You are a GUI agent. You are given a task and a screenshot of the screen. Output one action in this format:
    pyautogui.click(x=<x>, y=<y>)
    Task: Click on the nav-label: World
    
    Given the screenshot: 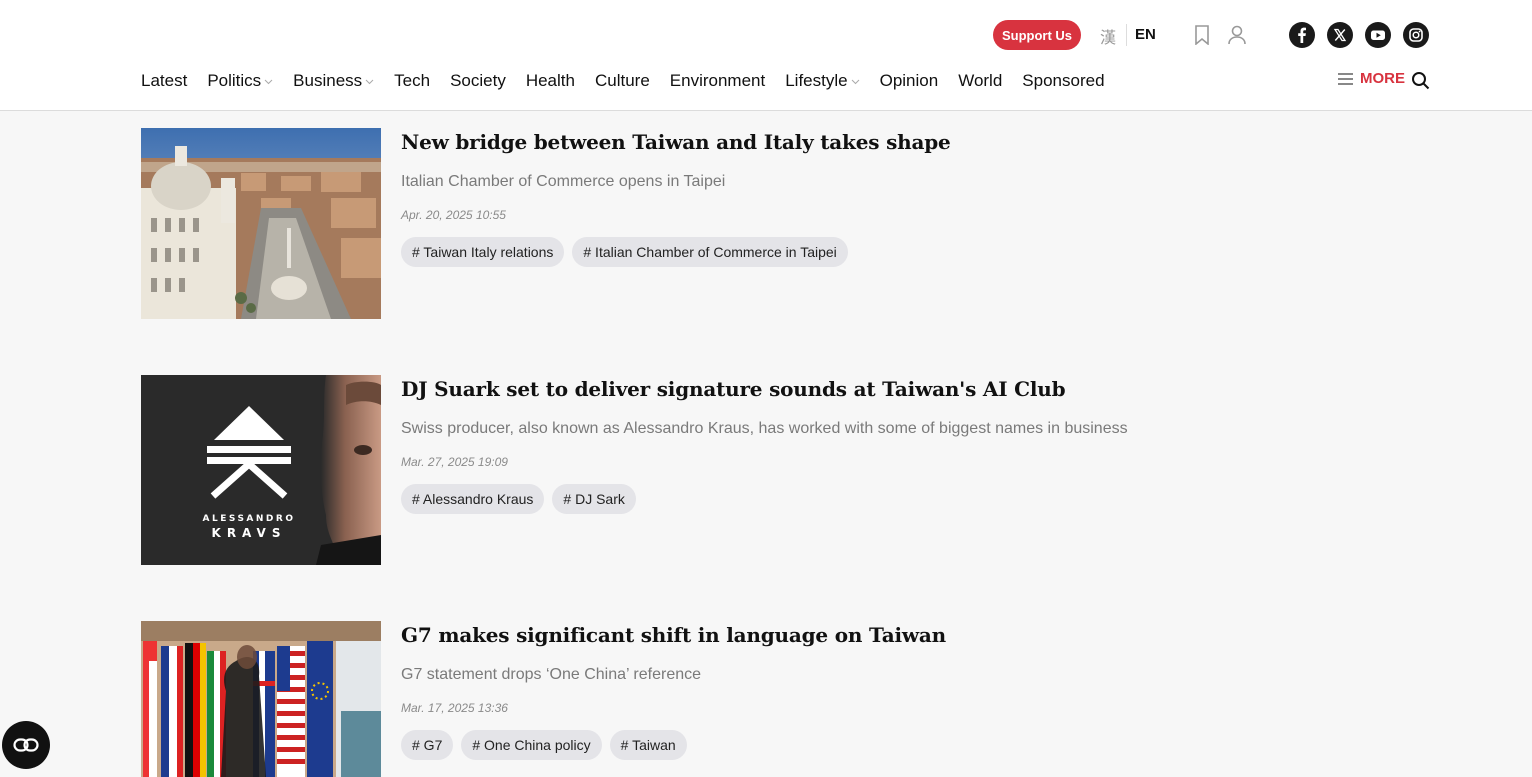 What is the action you would take?
    pyautogui.click(x=980, y=80)
    